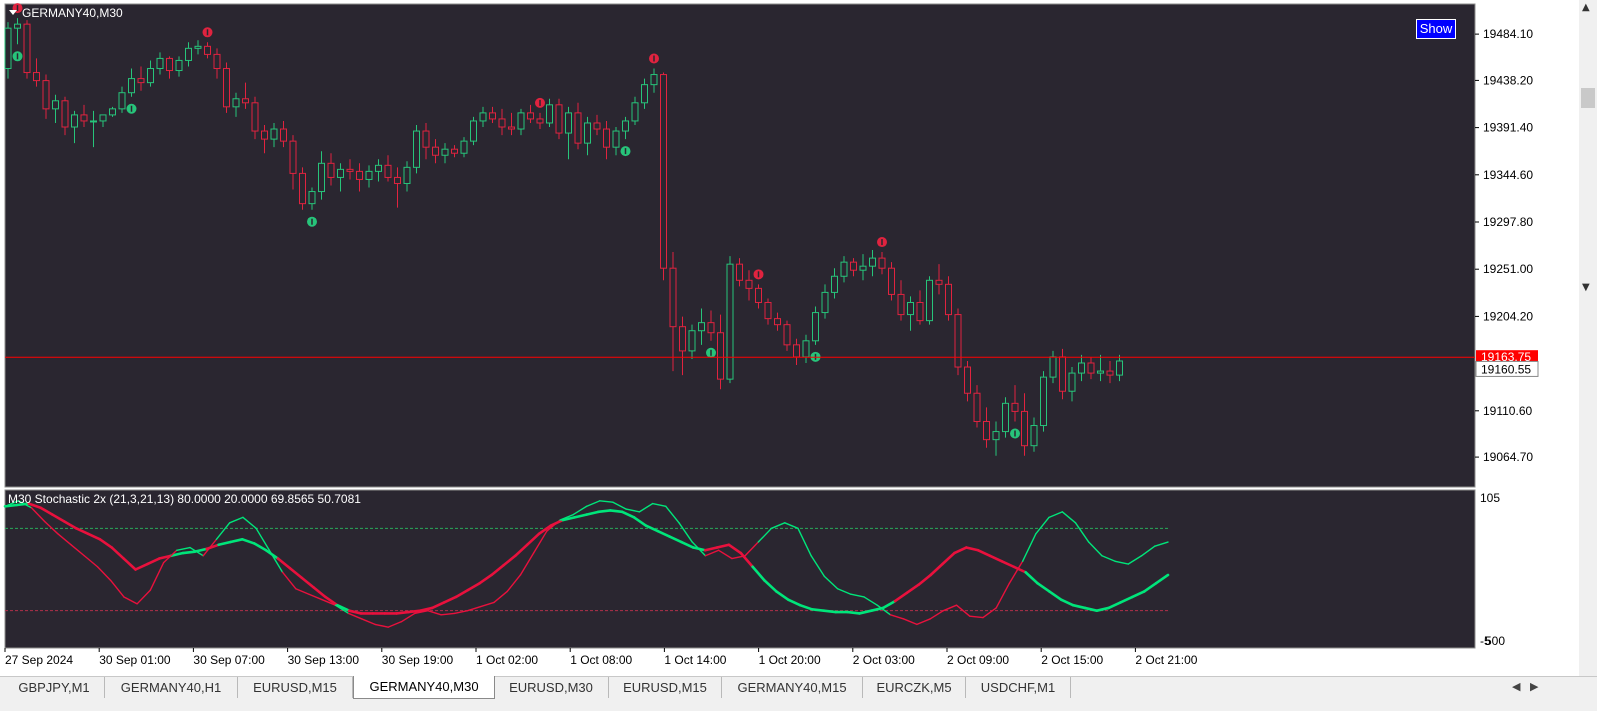 The width and height of the screenshot is (1597, 711). Describe the element at coordinates (424, 687) in the screenshot. I see `tab-germany40-m30: GERMANY40,M30` at that location.